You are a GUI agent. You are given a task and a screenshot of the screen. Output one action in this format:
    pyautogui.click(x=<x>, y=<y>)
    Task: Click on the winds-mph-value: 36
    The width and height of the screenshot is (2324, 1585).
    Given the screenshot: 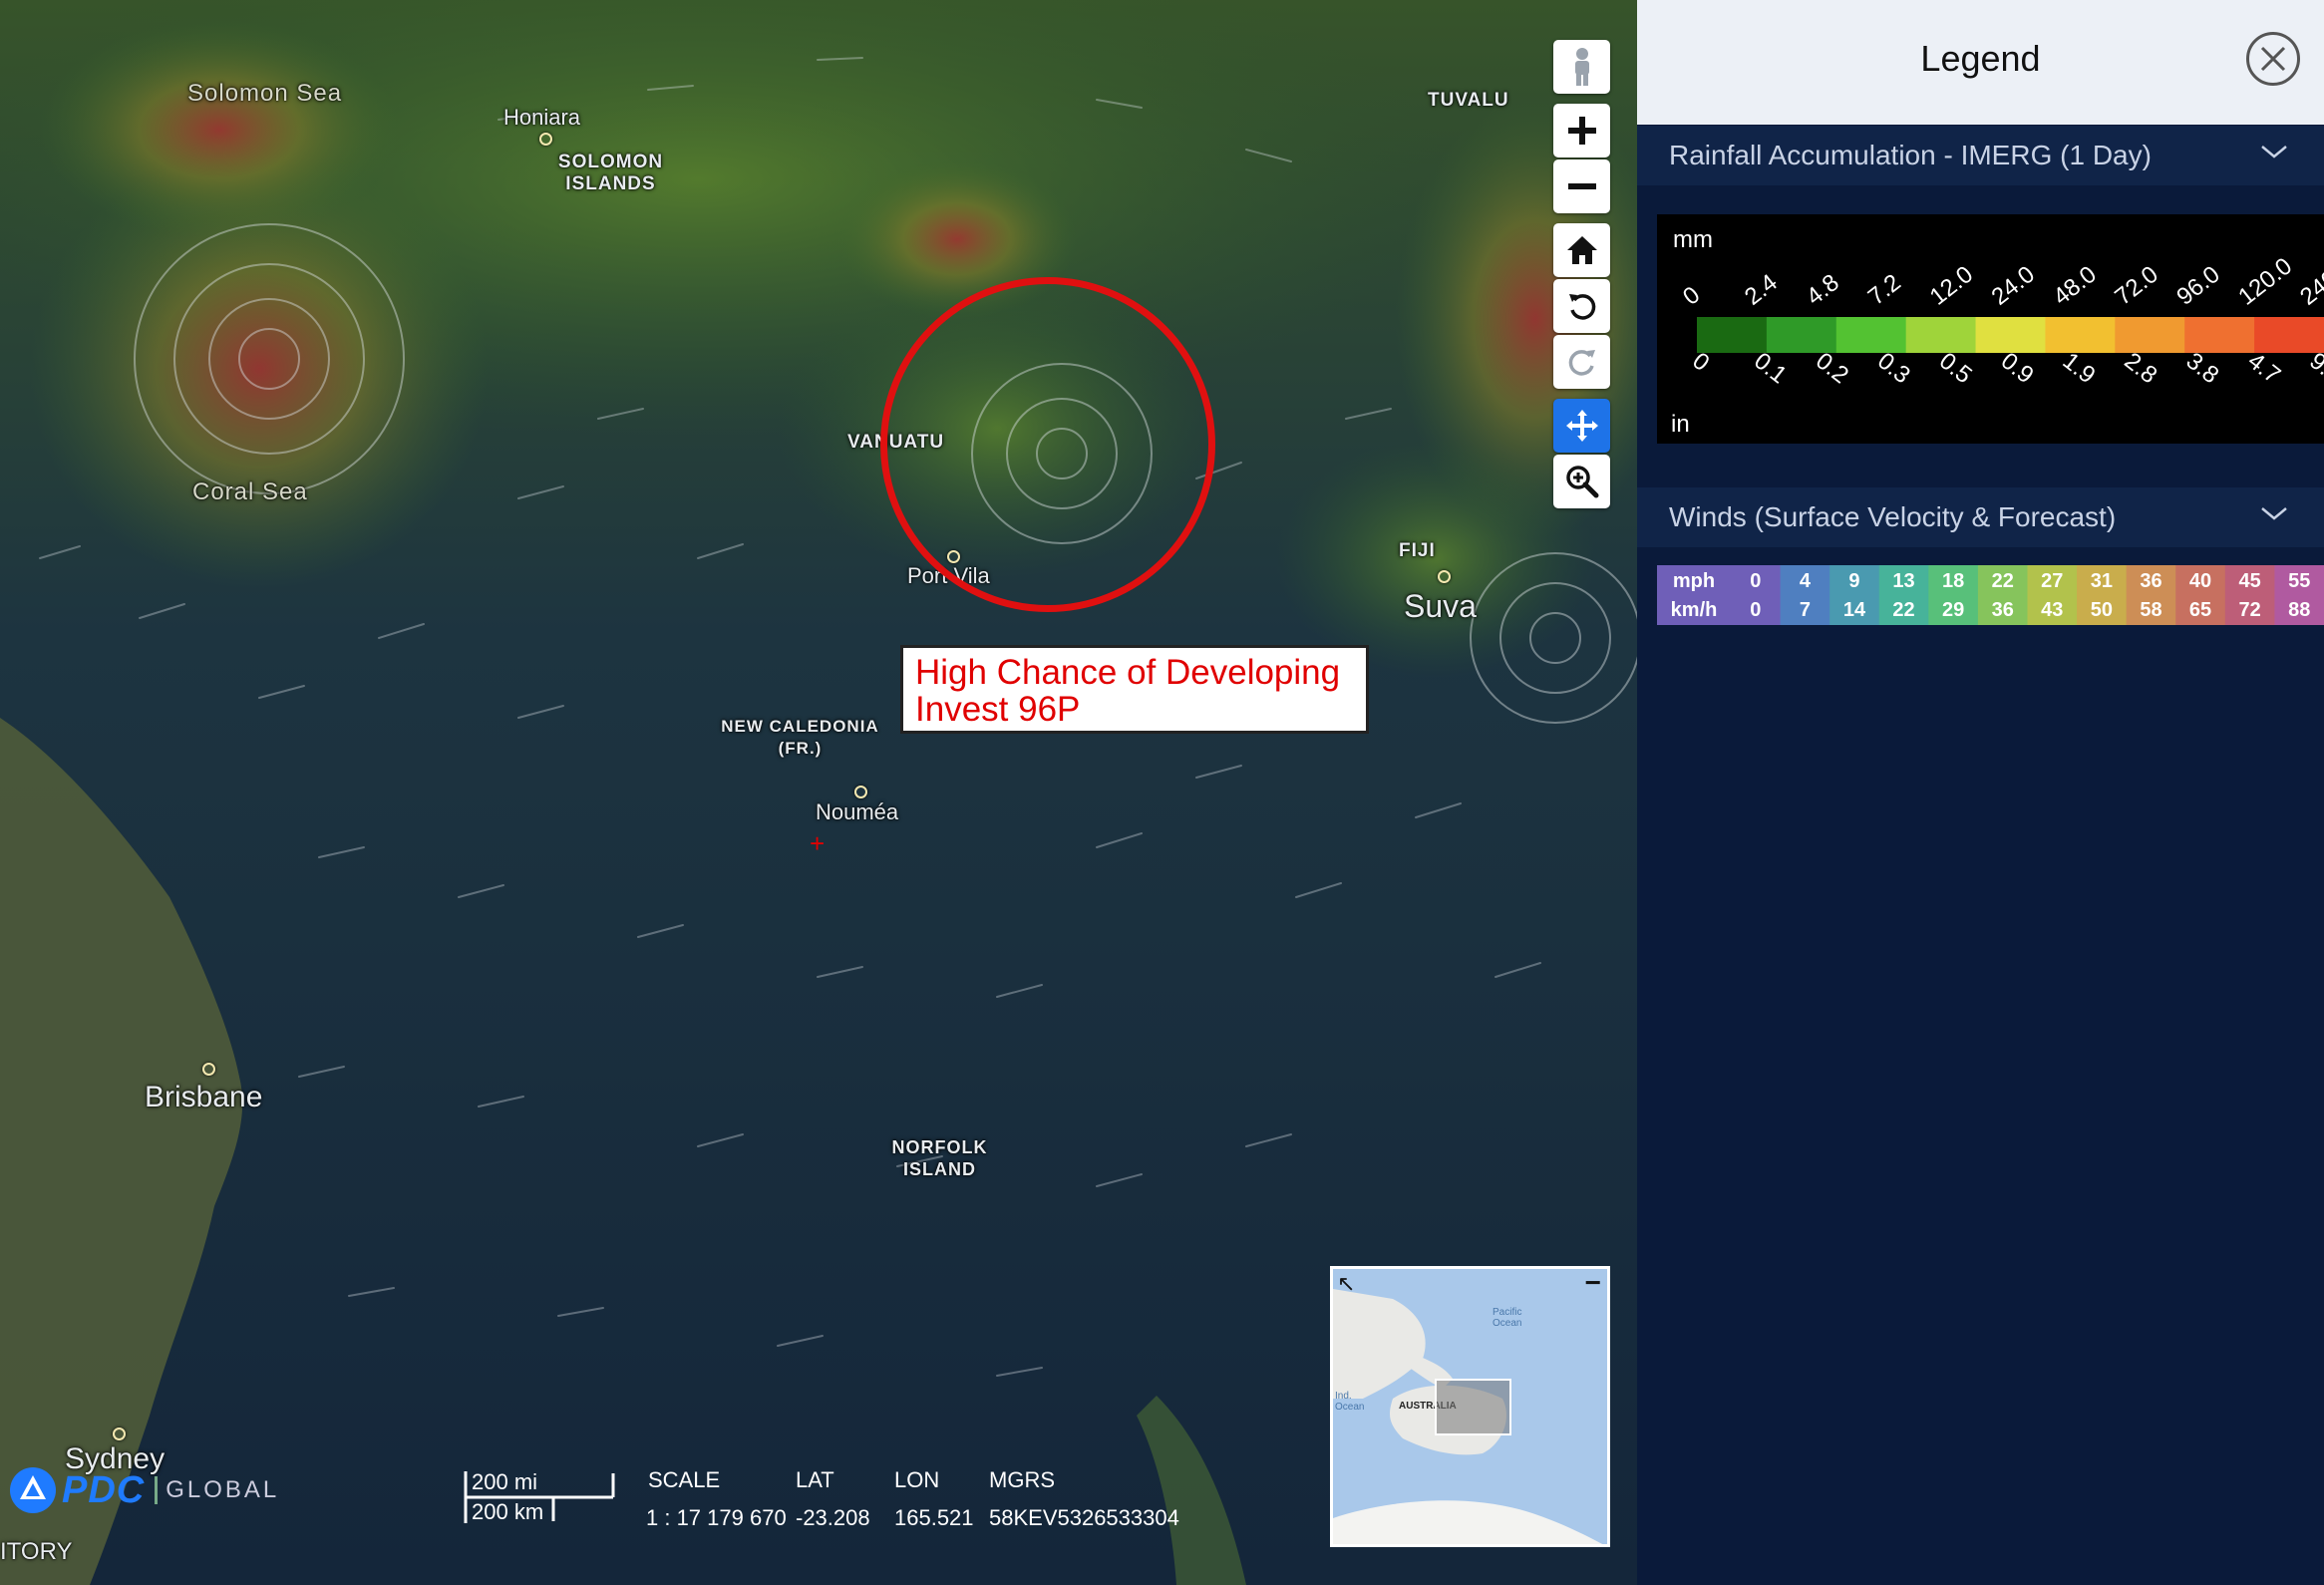 What is the action you would take?
    pyautogui.click(x=2150, y=581)
    